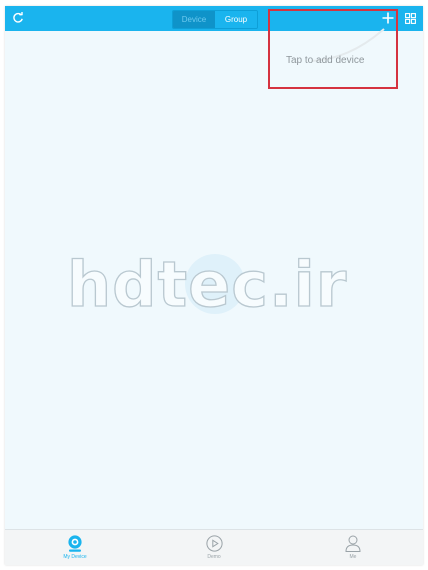 The width and height of the screenshot is (428, 570). I want to click on tab-demo: Demo, so click(214, 547).